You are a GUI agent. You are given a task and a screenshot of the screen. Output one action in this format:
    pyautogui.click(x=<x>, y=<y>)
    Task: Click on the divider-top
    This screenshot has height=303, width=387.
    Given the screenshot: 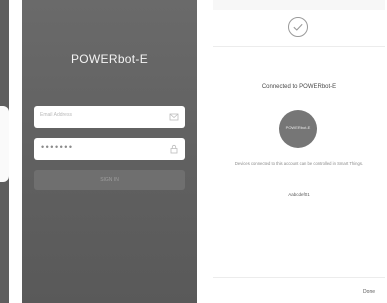 What is the action you would take?
    pyautogui.click(x=299, y=46)
    